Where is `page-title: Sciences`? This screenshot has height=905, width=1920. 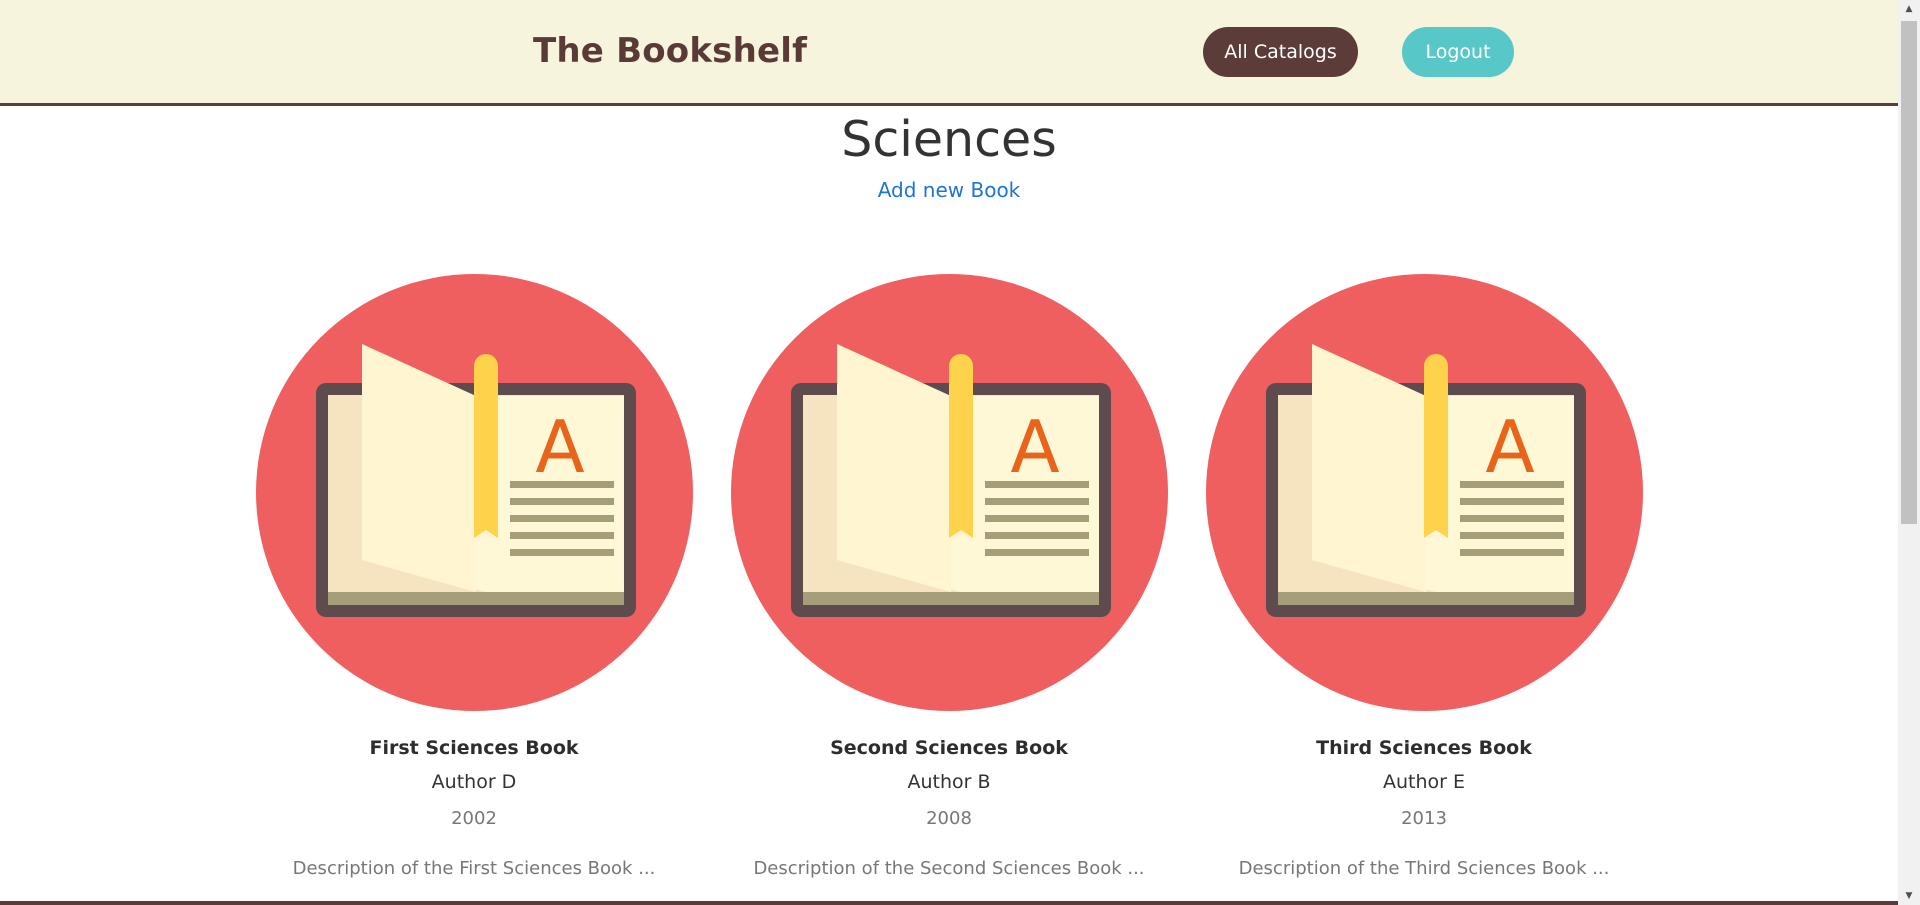
page-title: Sciences is located at coordinates (949, 139).